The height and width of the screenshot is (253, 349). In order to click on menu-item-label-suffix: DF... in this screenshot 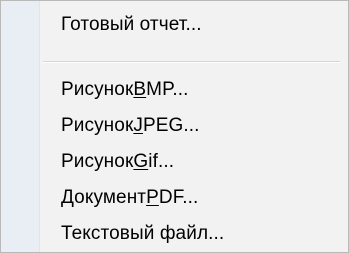, I will do `click(178, 197)`.